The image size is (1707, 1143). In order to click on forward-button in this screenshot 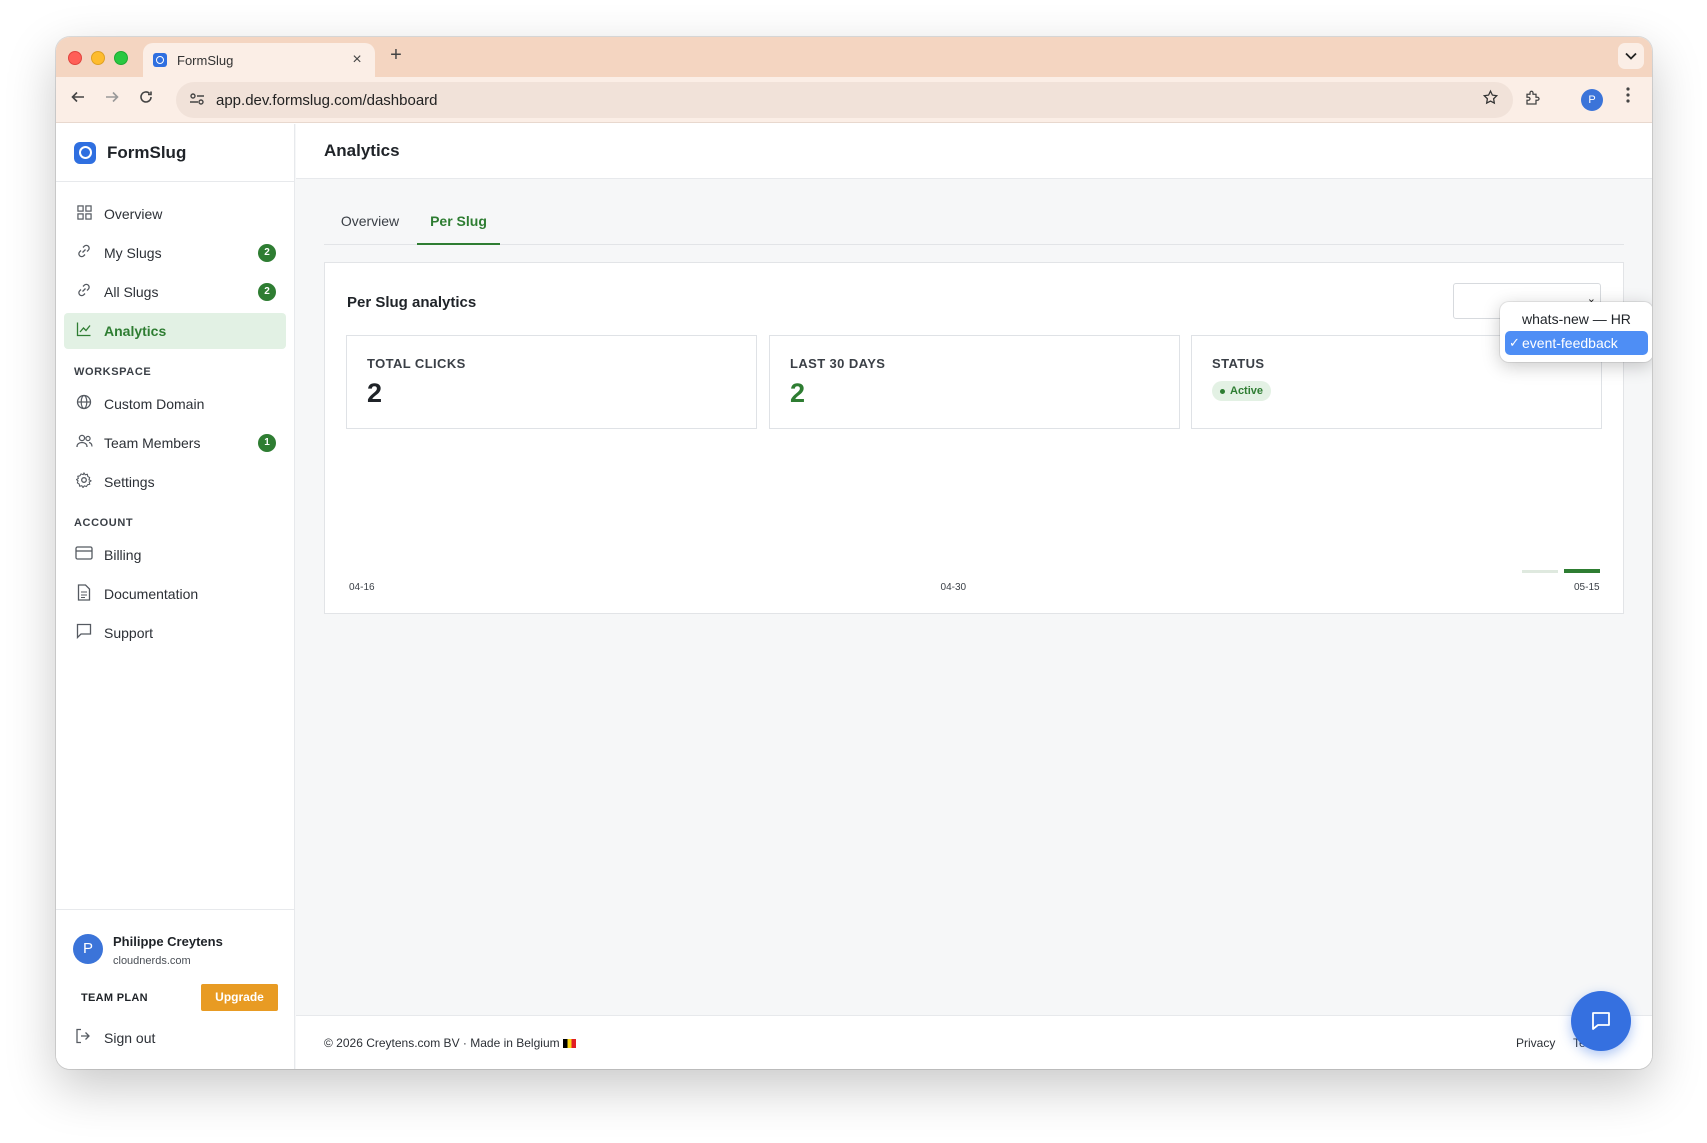, I will do `click(112, 100)`.